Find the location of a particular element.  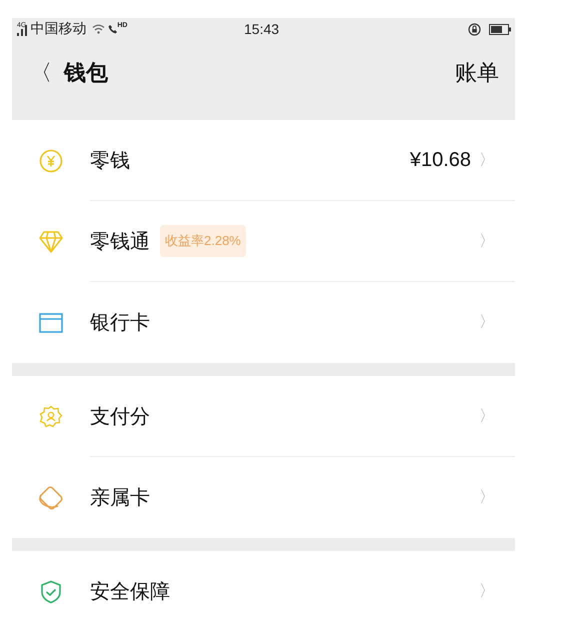

battery-icon is located at coordinates (500, 29).